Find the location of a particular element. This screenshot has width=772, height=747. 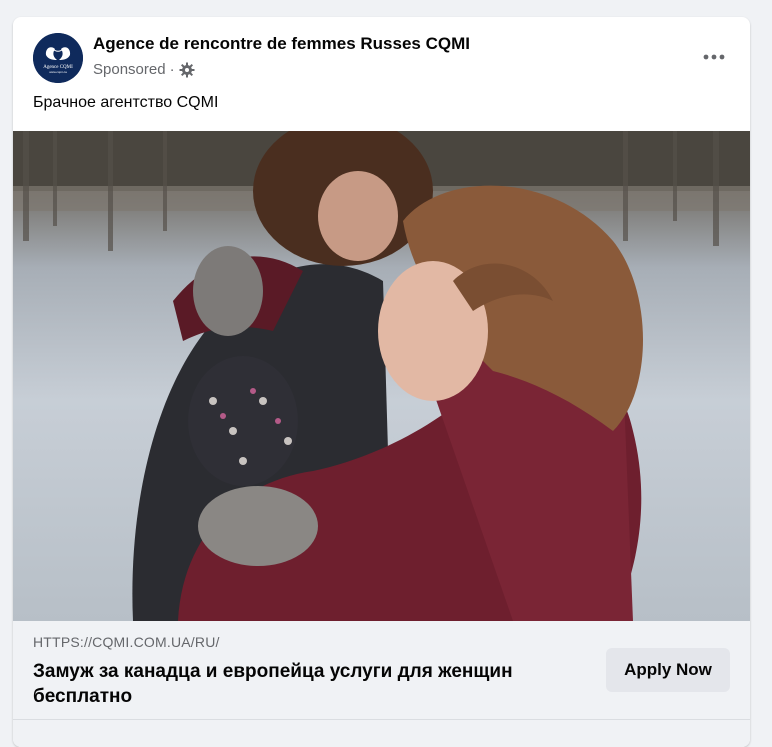

more-options-icon is located at coordinates (714, 57).